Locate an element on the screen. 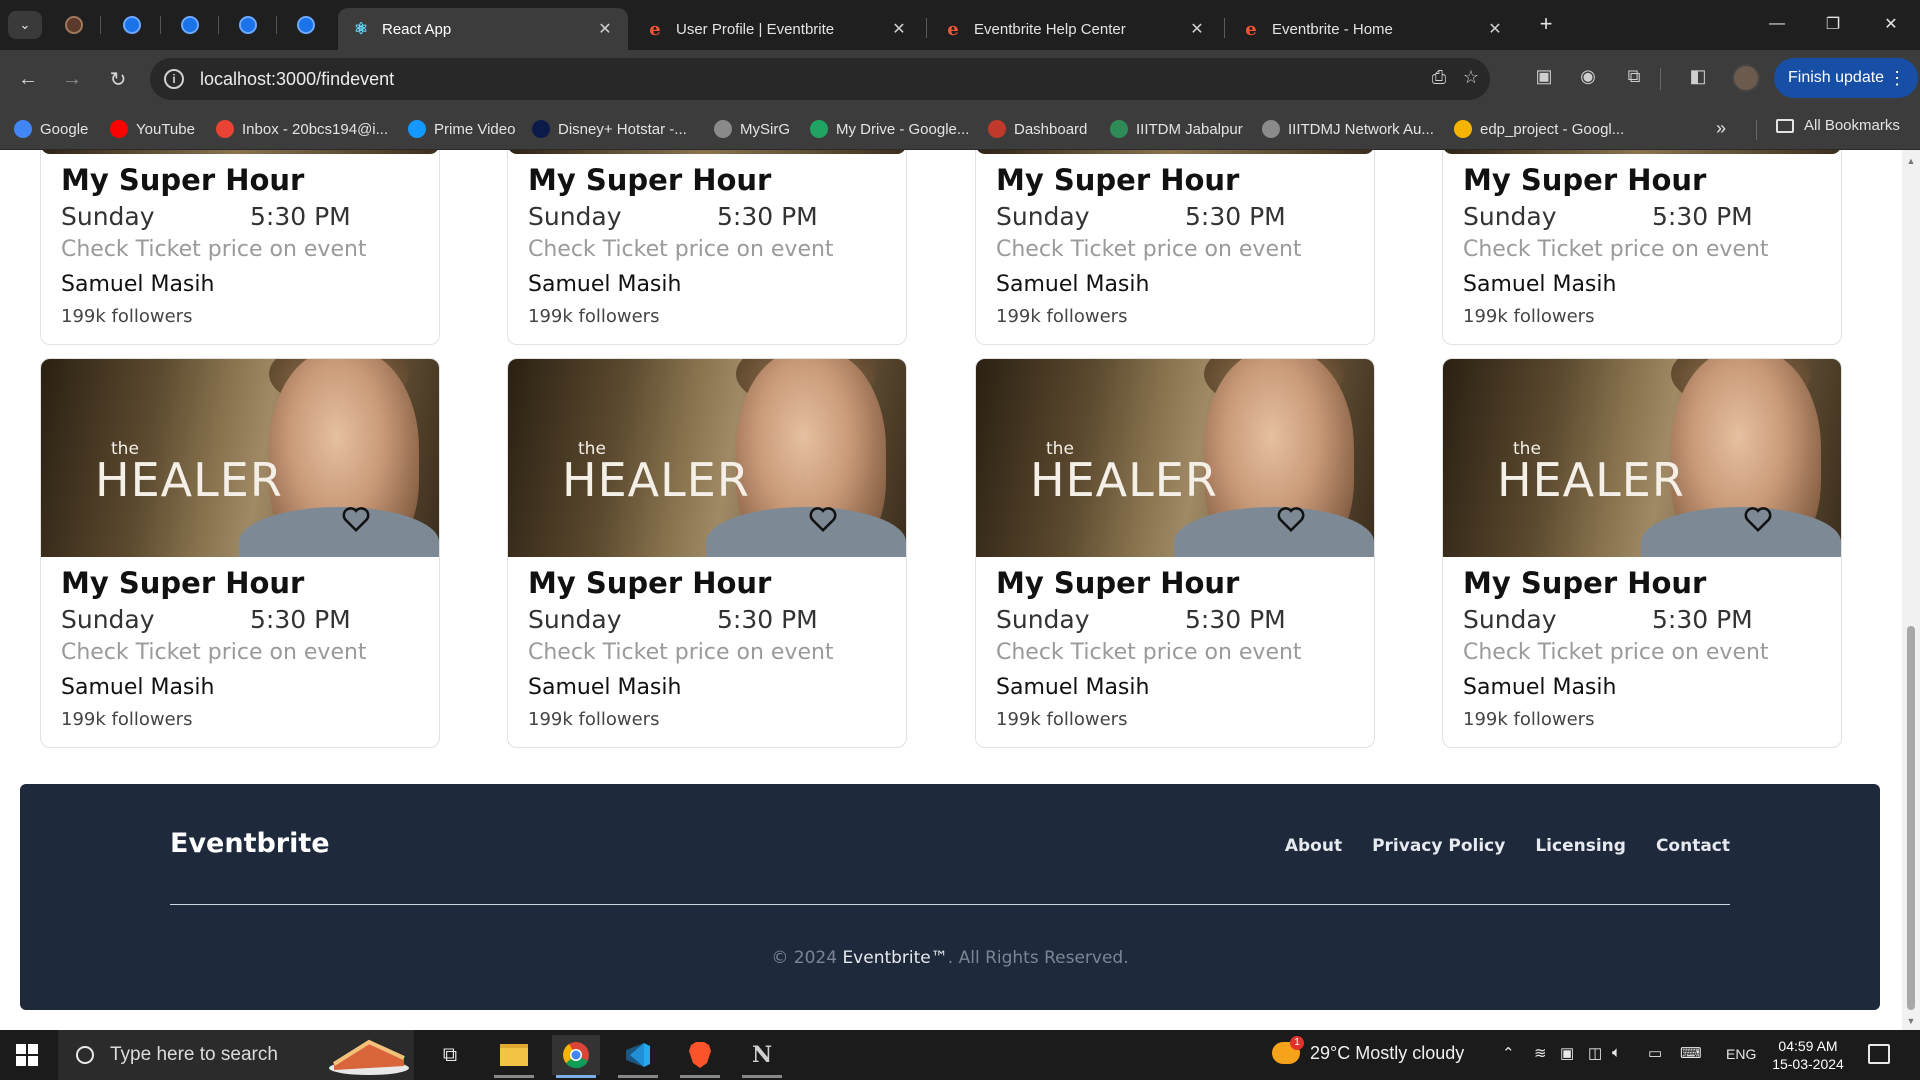 Image resolution: width=1920 pixels, height=1080 pixels. bookmark-item: MySirG is located at coordinates (752, 129).